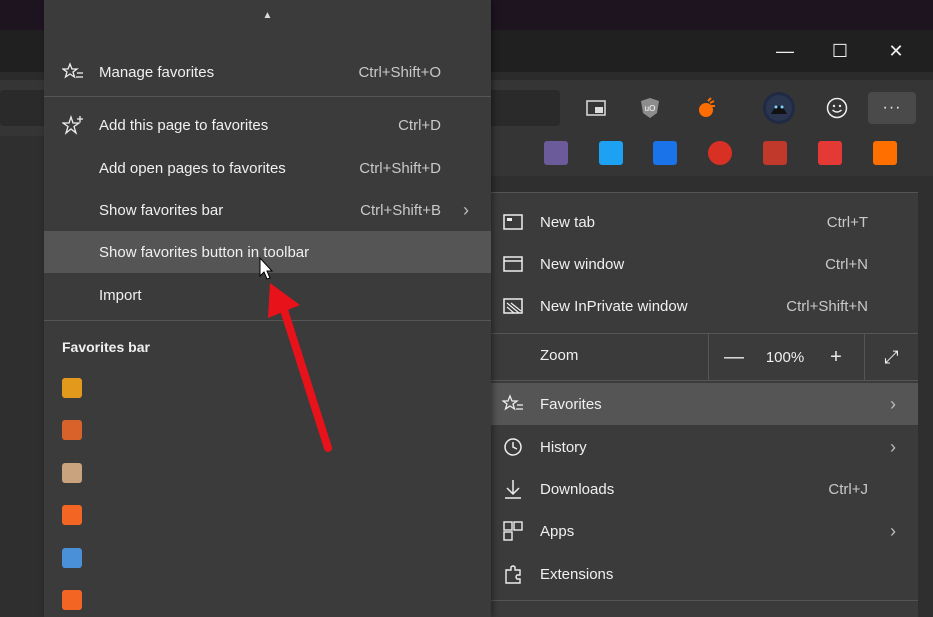  Describe the element at coordinates (827, 306) in the screenshot. I see `menu-item-shortcut: Ctrl+Shift+N` at that location.